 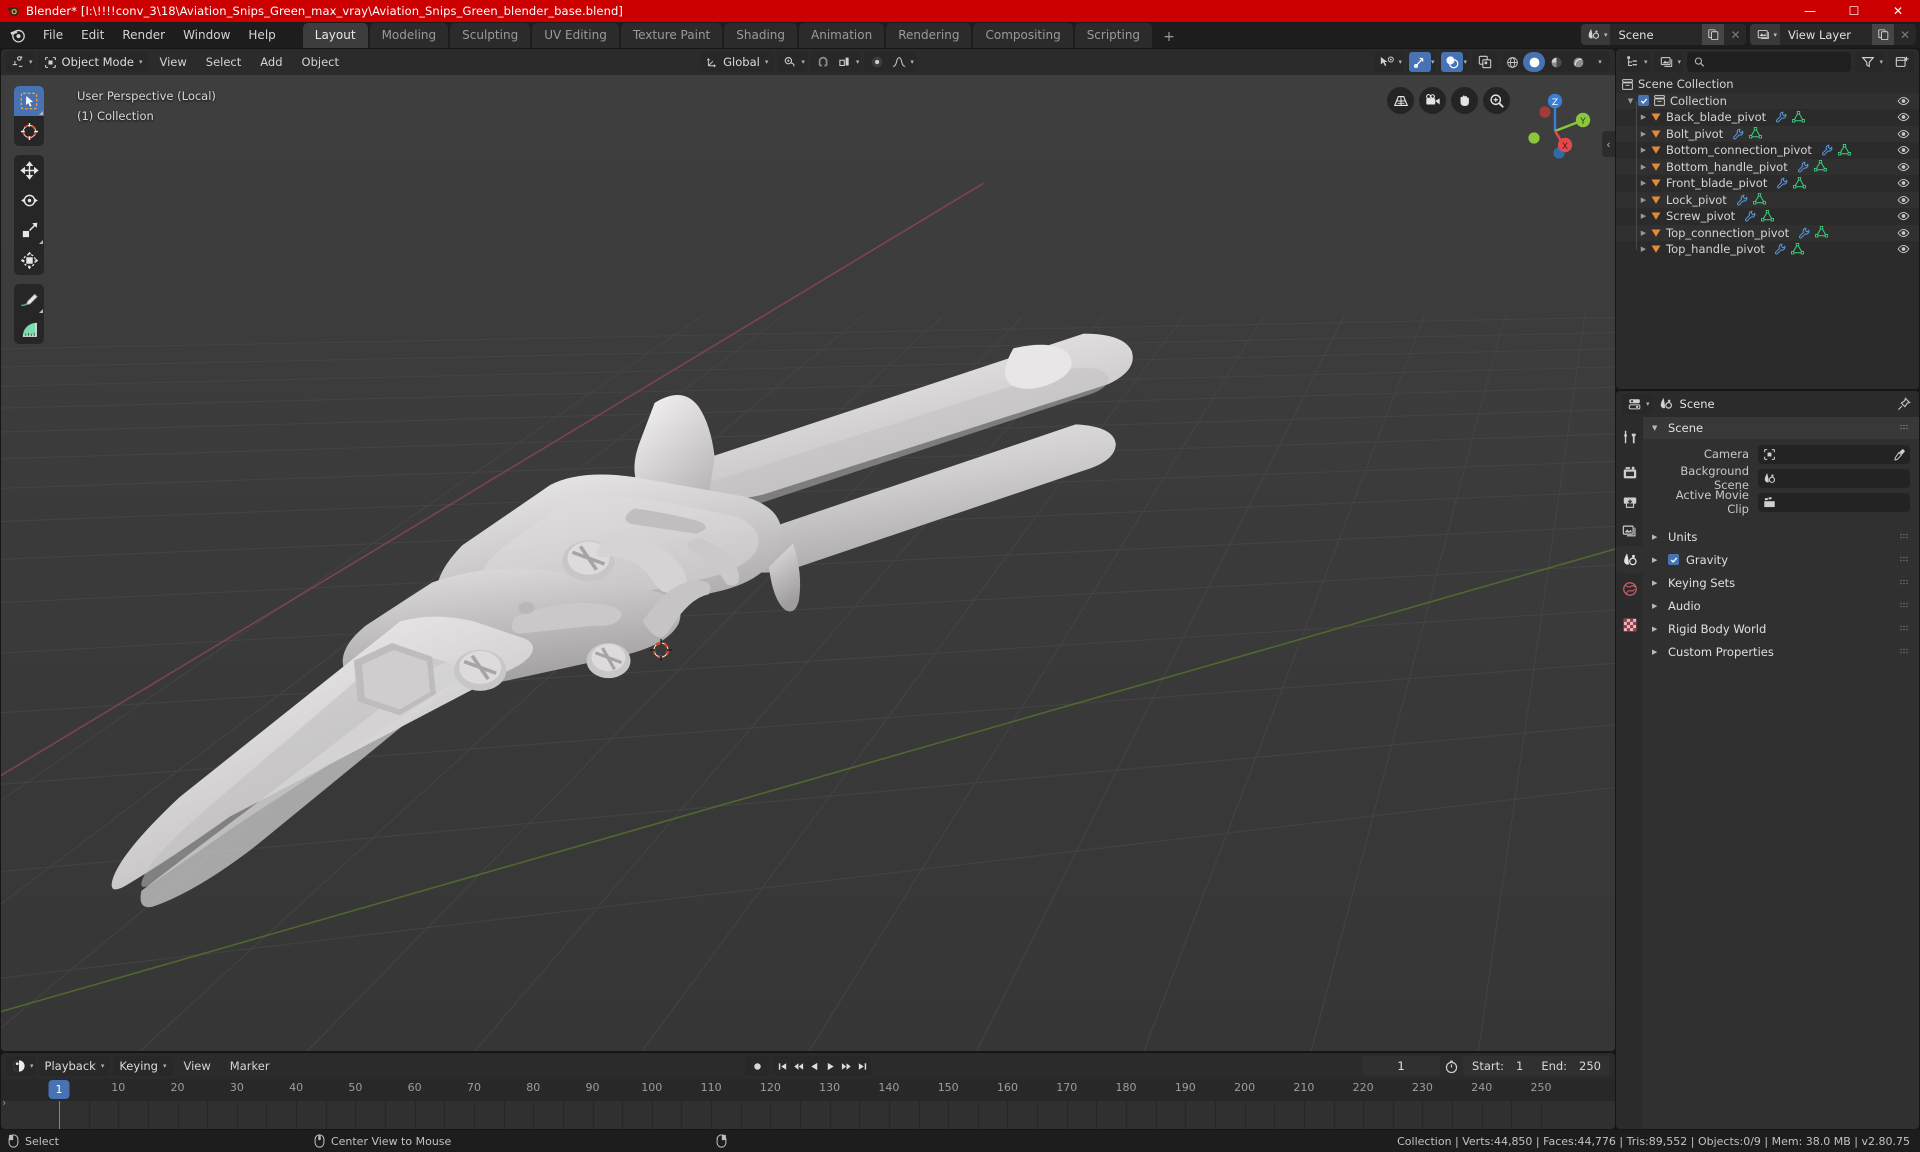 I want to click on current-frame-field: 1, so click(x=1401, y=1066).